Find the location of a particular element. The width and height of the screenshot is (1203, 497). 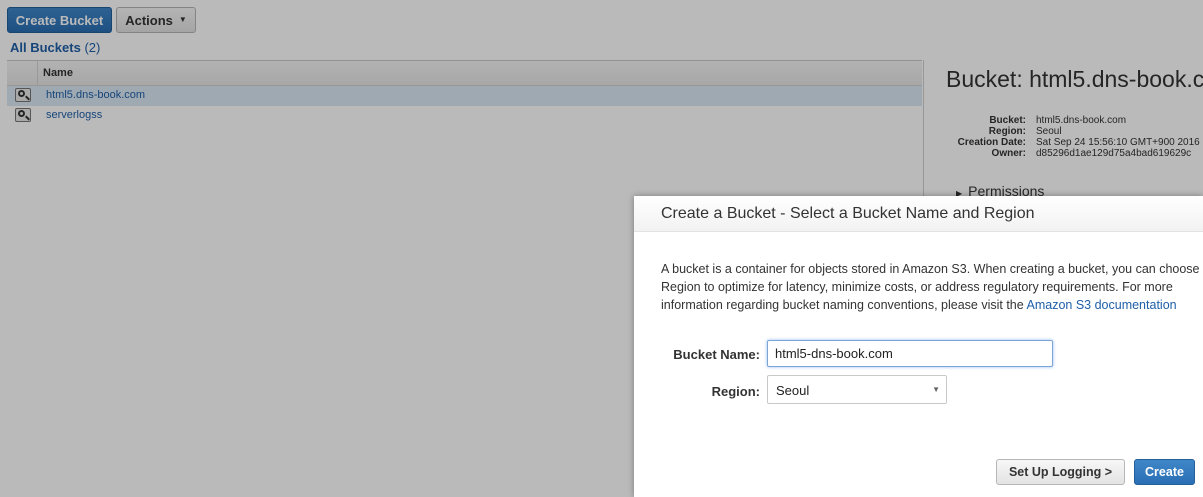

chevron-down-icon: ▼ is located at coordinates (936, 389).